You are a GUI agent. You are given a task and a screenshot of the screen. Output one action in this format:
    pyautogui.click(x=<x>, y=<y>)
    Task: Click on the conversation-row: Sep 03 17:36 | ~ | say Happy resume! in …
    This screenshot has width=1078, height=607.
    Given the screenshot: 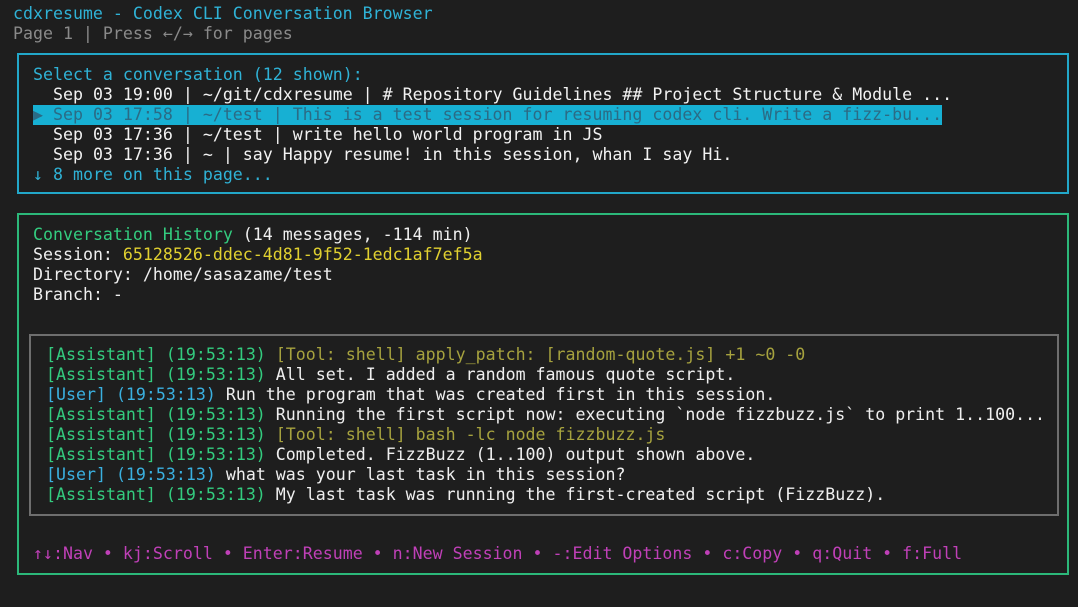 What is the action you would take?
    pyautogui.click(x=382, y=155)
    